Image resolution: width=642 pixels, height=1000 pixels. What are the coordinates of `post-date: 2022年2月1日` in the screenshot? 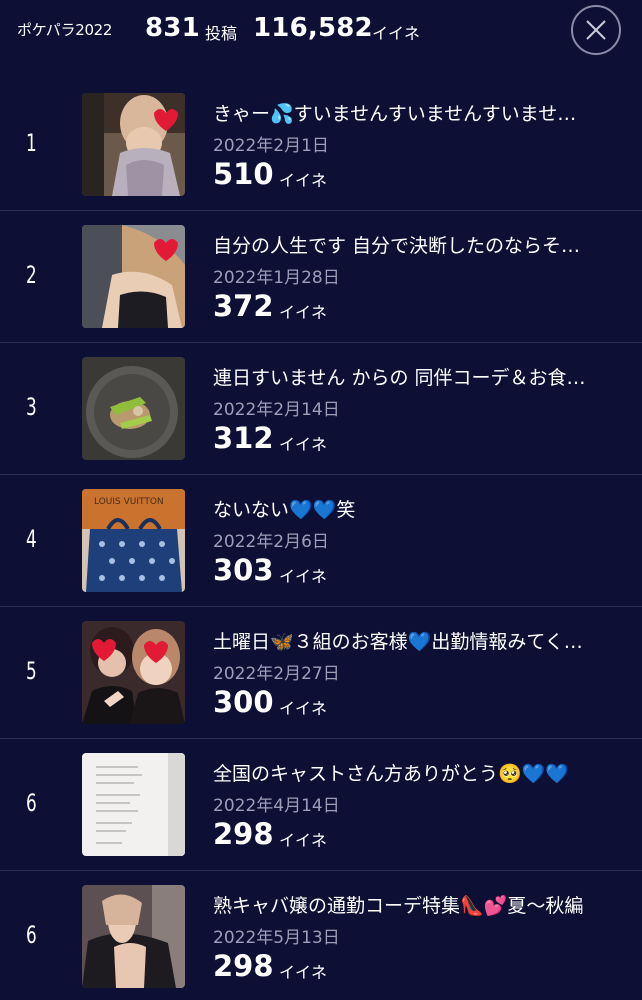 It's located at (271, 146).